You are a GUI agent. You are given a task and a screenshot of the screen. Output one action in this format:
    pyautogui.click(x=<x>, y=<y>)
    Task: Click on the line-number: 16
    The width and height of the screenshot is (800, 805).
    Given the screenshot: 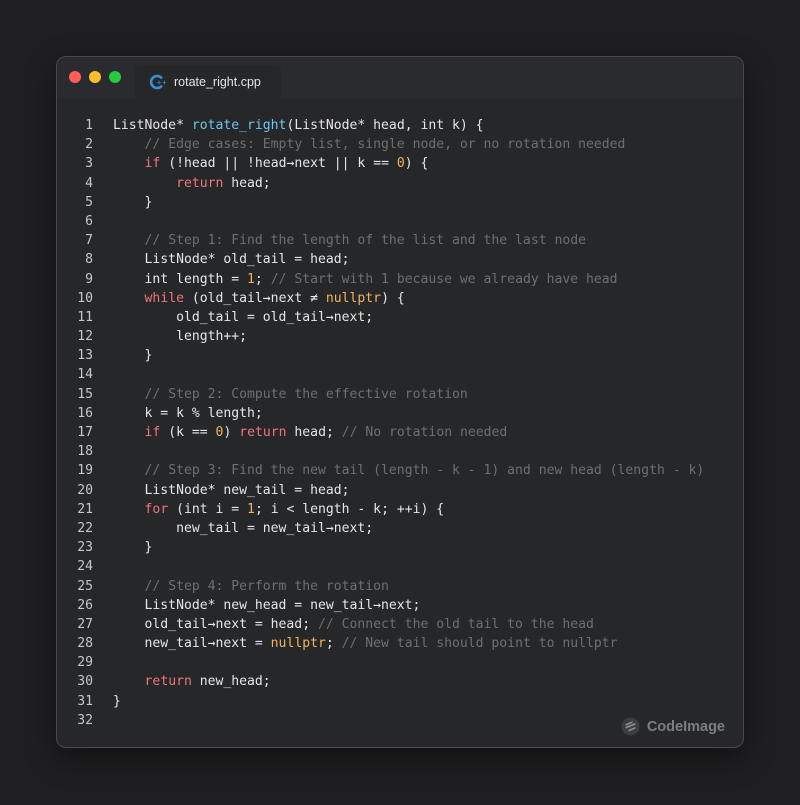 What is the action you would take?
    pyautogui.click(x=85, y=413)
    